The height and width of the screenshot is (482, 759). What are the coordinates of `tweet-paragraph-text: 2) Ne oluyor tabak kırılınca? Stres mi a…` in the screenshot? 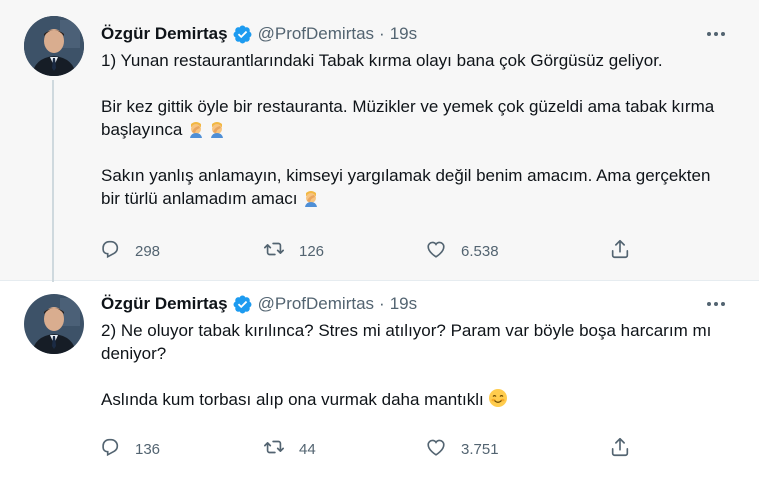 It's located at (406, 342).